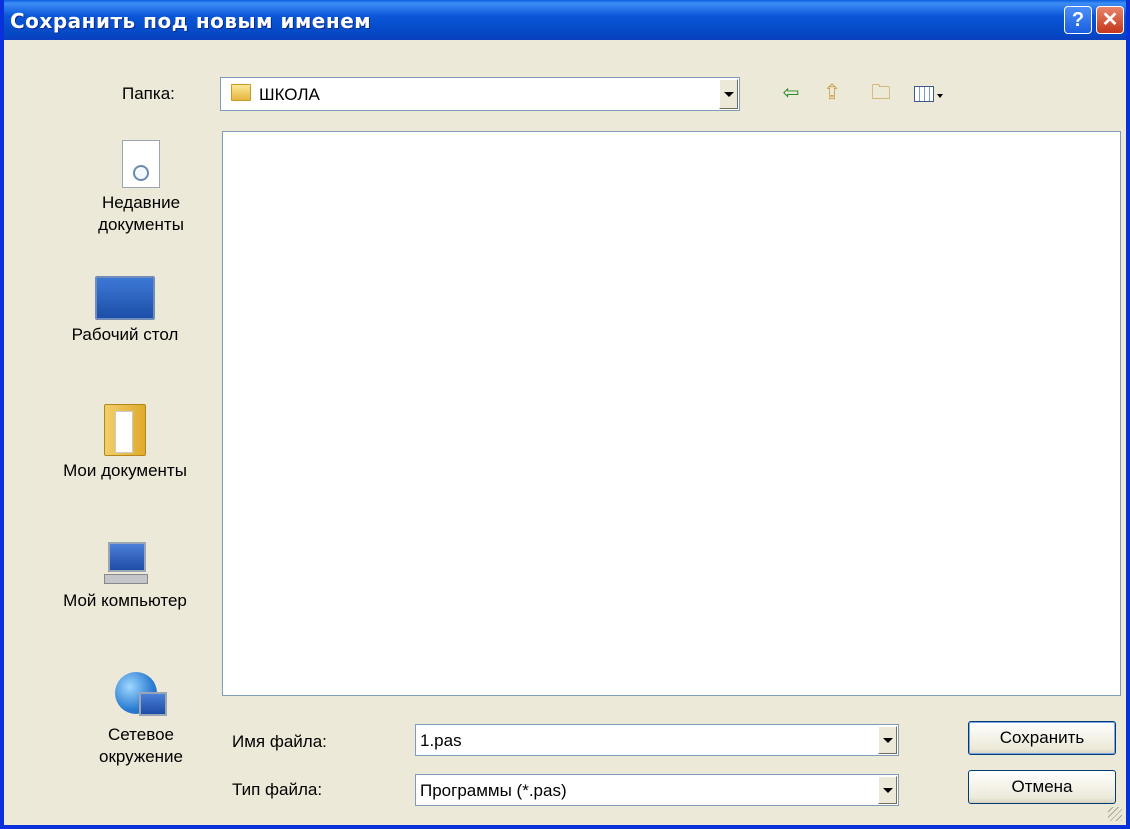 The image size is (1130, 829). Describe the element at coordinates (141, 164) in the screenshot. I see `recent-documents-icon` at that location.